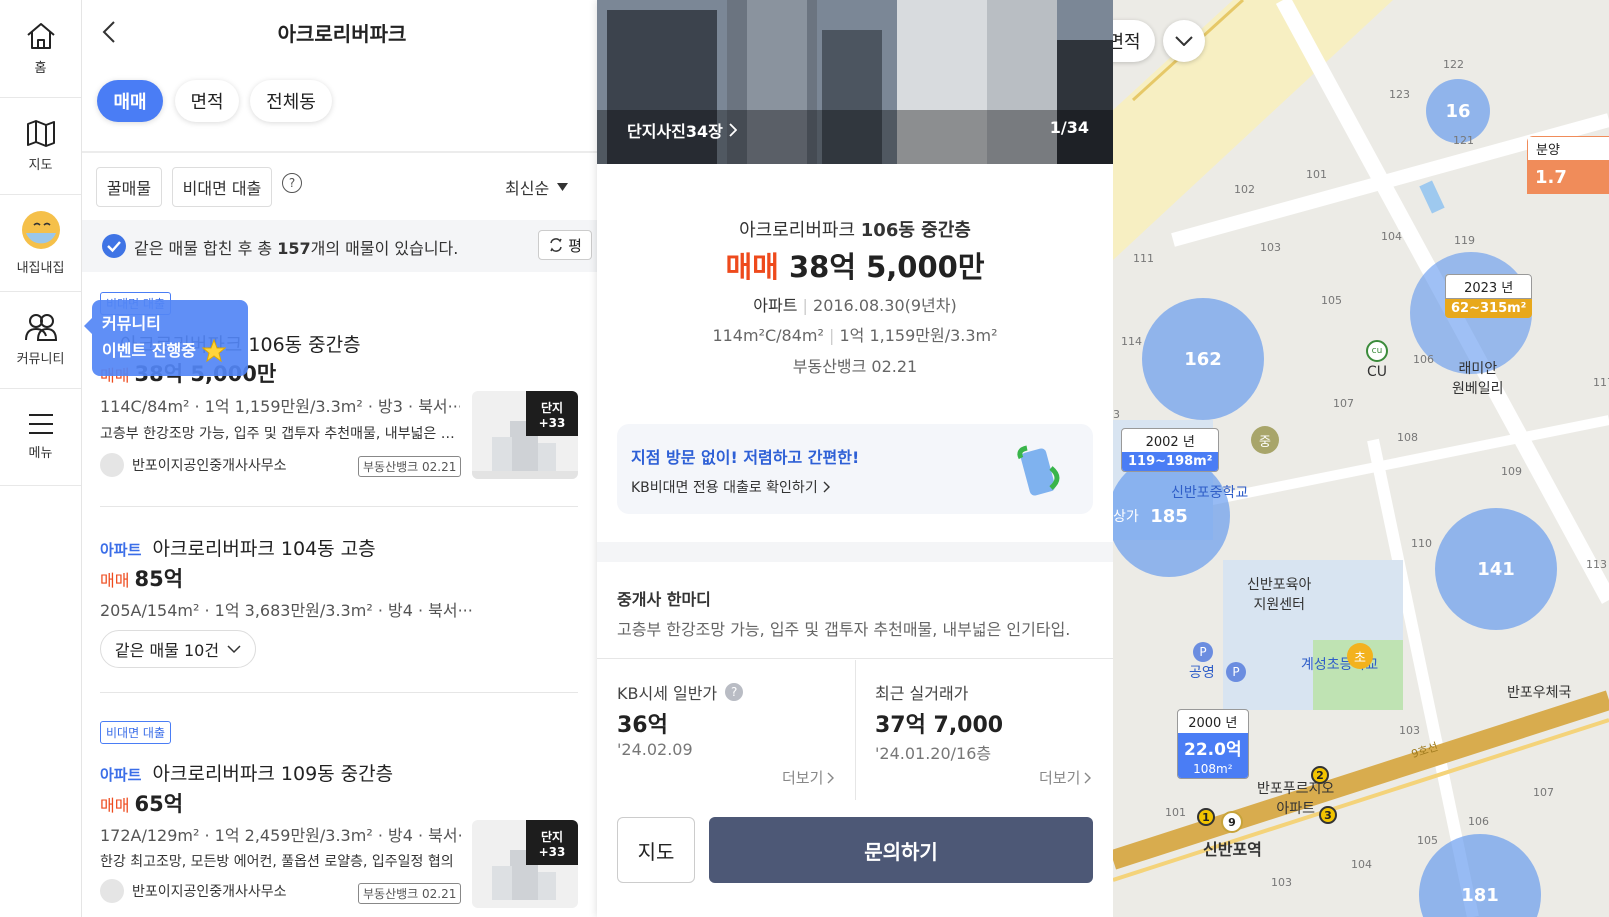 The width and height of the screenshot is (1609, 917). Describe the element at coordinates (246, 772) in the screenshot. I see `listing-heading: 아파트 아크로리버파크 109동 중간층` at that location.